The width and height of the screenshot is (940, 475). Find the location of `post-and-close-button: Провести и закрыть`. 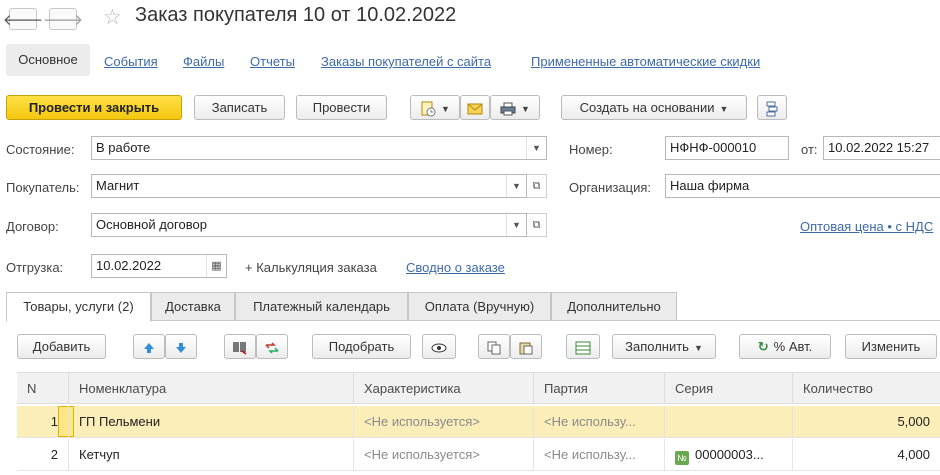

post-and-close-button: Провести и закрыть is located at coordinates (94, 107).